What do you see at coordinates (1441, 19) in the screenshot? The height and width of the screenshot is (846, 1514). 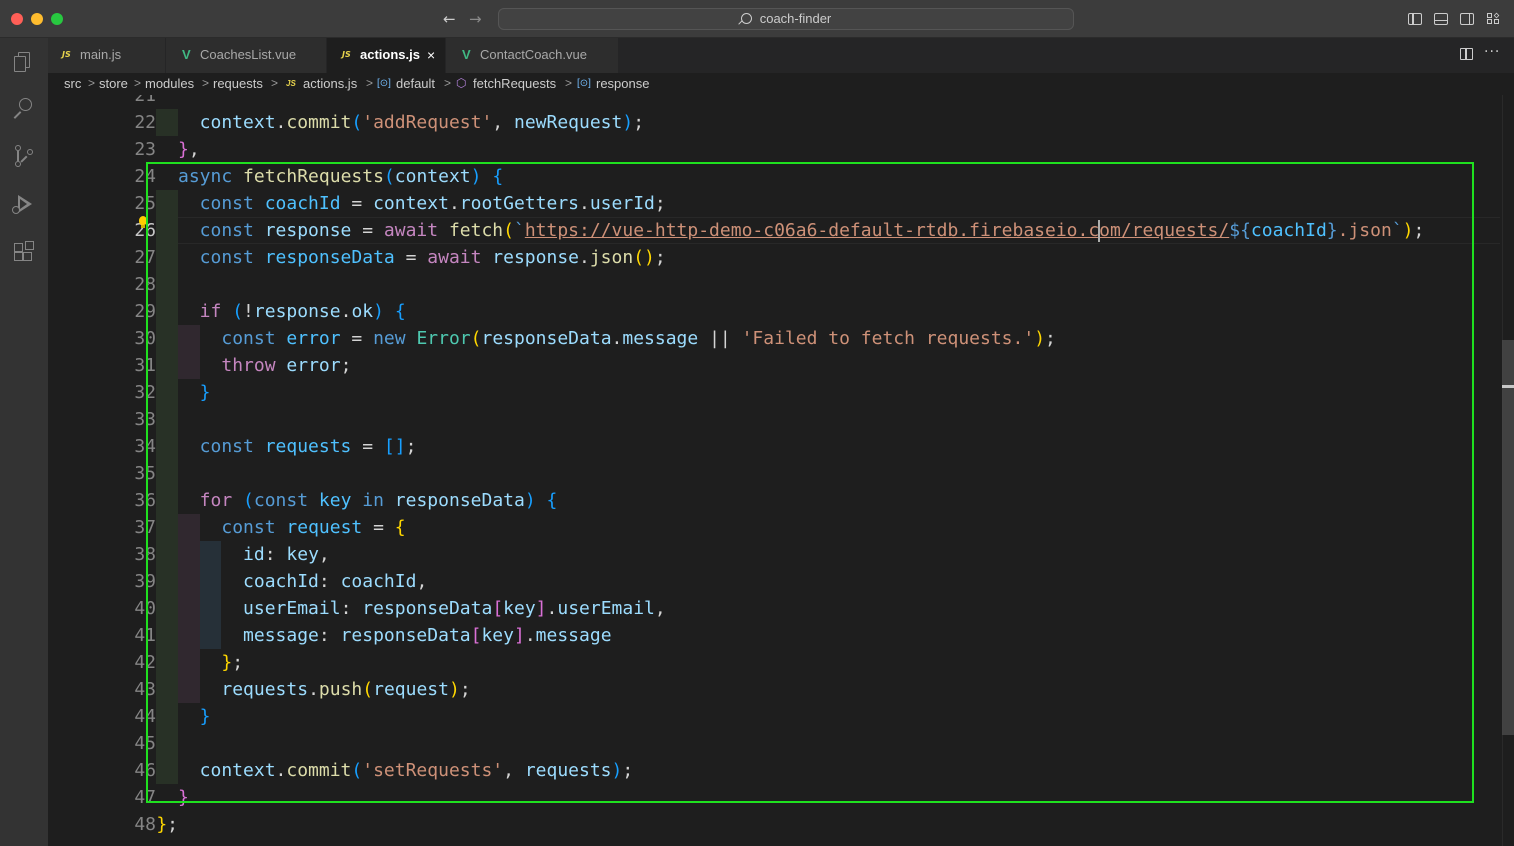 I see `toggle-panel-icon` at bounding box center [1441, 19].